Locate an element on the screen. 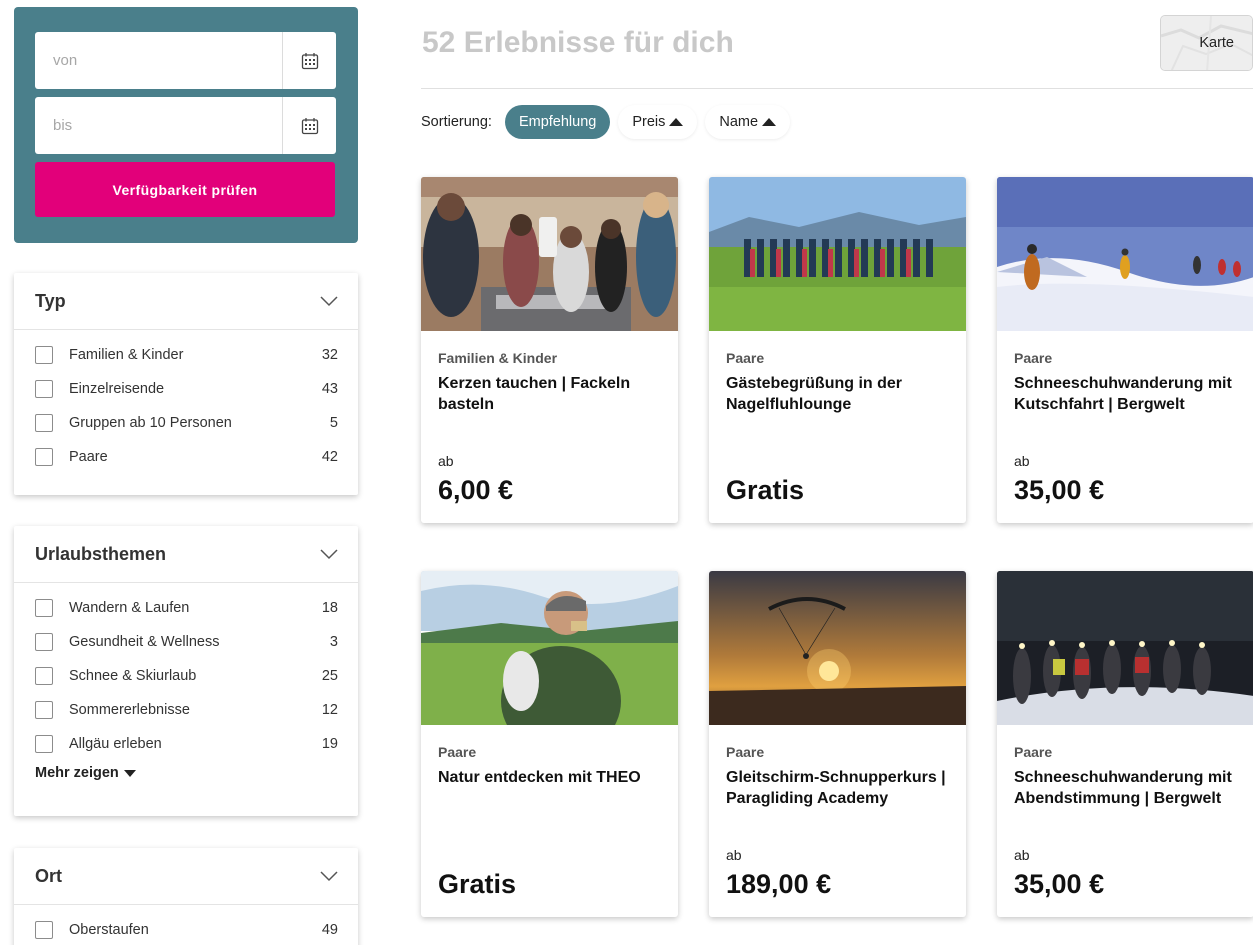  filter-option-count: 25 is located at coordinates (329, 676).